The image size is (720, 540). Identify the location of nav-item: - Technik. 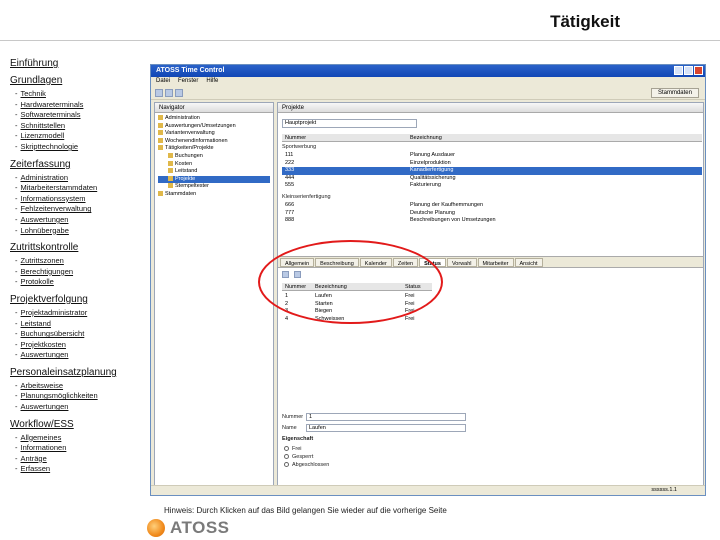
(80, 94).